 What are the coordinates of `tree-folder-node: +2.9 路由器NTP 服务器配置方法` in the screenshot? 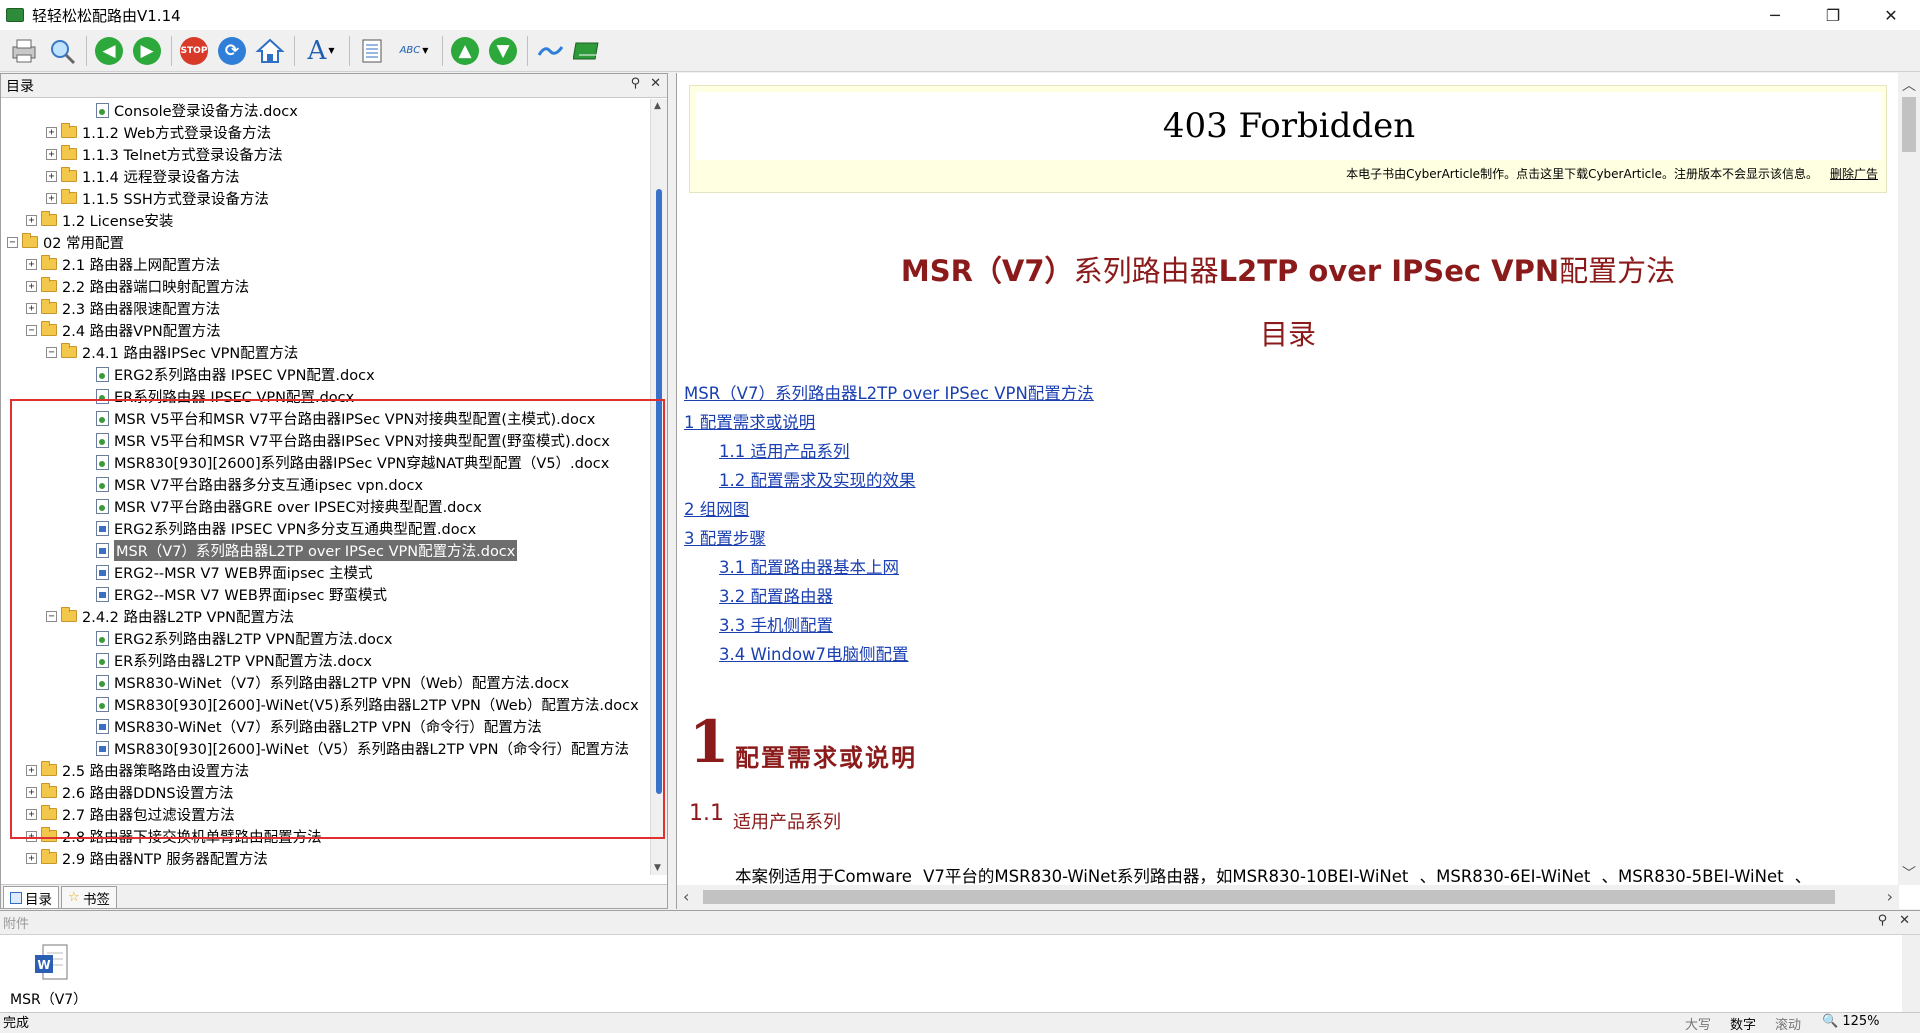 It's located at (147, 858).